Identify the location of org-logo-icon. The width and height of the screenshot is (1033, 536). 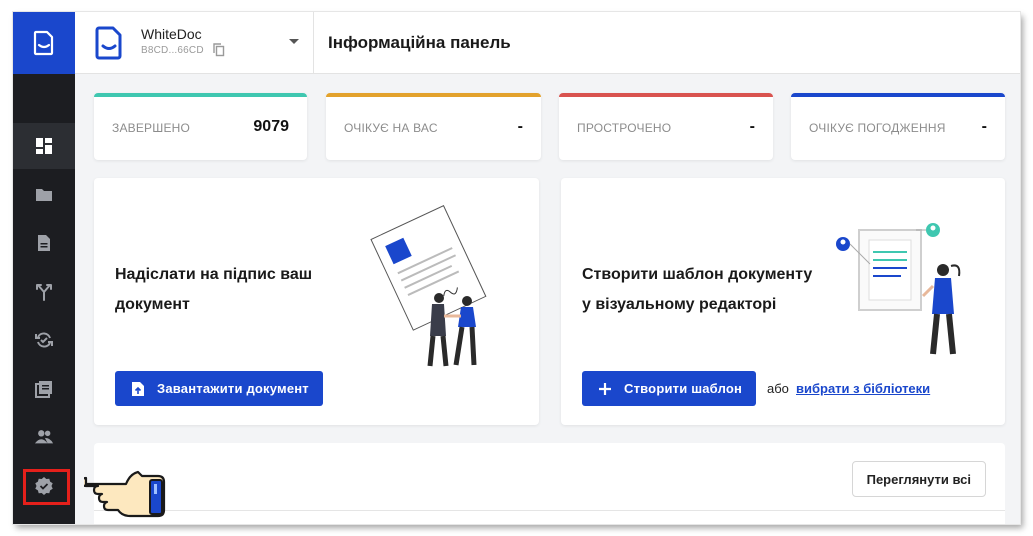
(108, 43).